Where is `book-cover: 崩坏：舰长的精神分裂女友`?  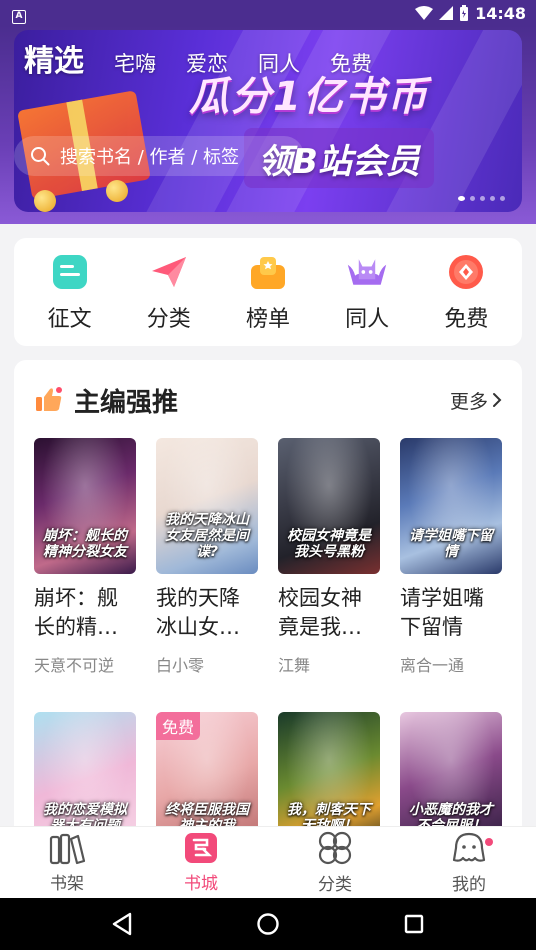
book-cover: 崩坏：舰长的精神分裂女友 is located at coordinates (85, 506).